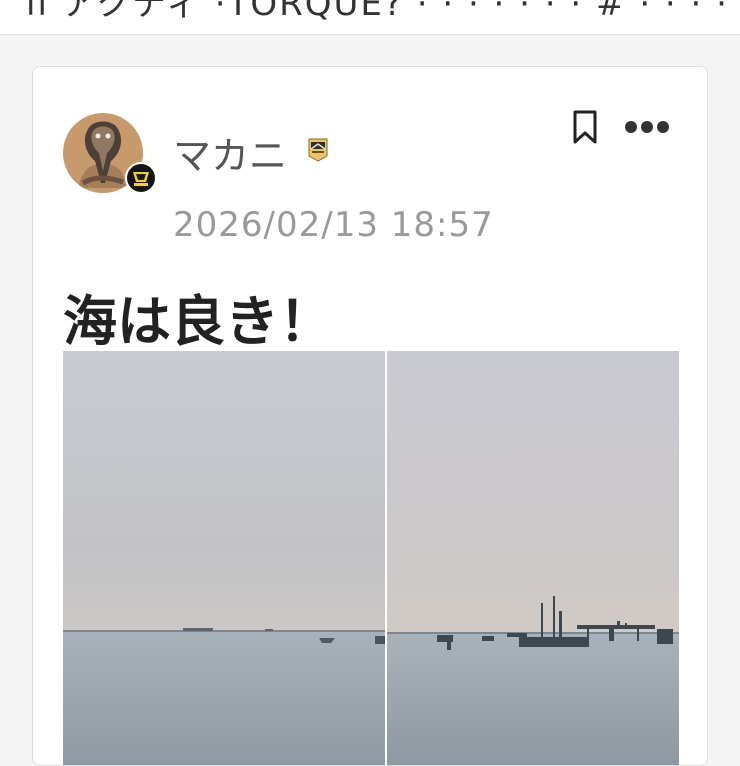 The width and height of the screenshot is (740, 766). Describe the element at coordinates (318, 150) in the screenshot. I see `user-rank-badge-icon` at that location.